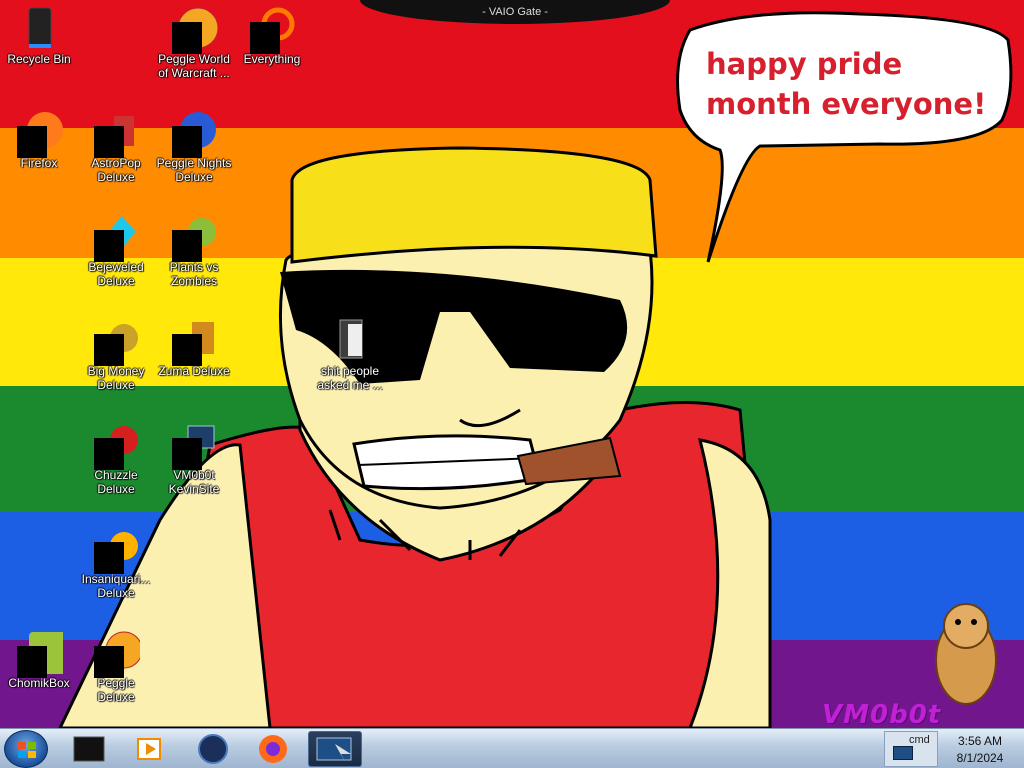 Image resolution: width=1024 pixels, height=768 pixels. I want to click on window-title: - VAIO Gate -, so click(515, 12).